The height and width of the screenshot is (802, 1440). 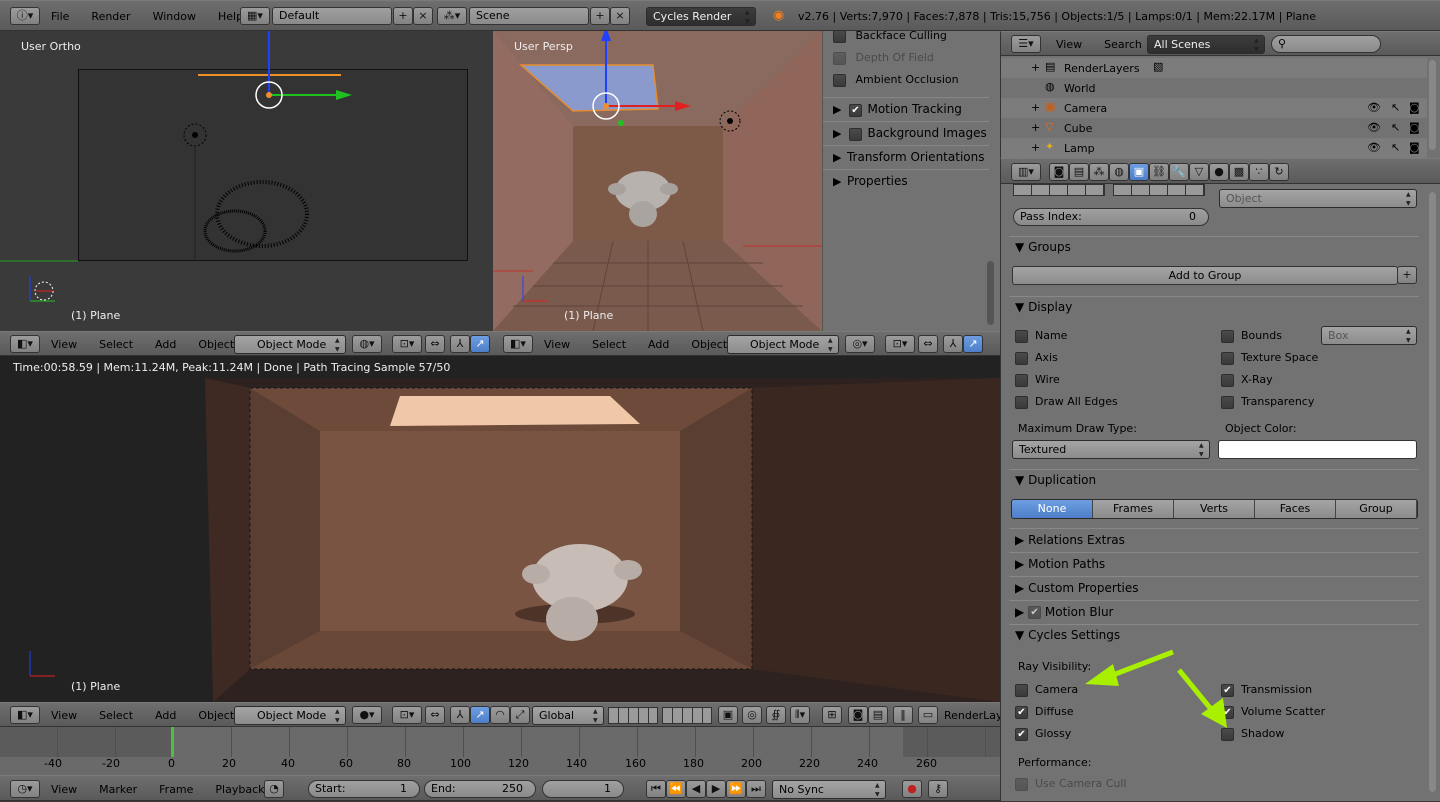 I want to click on render-engine-select: Cycles Render, so click(x=701, y=16).